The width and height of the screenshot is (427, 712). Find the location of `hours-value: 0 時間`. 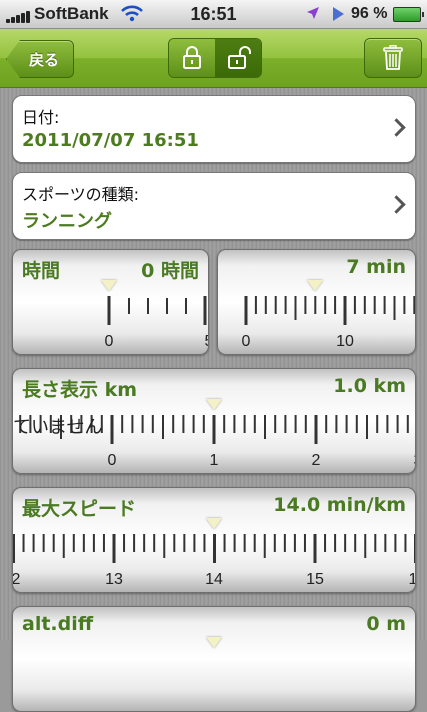

hours-value: 0 時間 is located at coordinates (170, 271).